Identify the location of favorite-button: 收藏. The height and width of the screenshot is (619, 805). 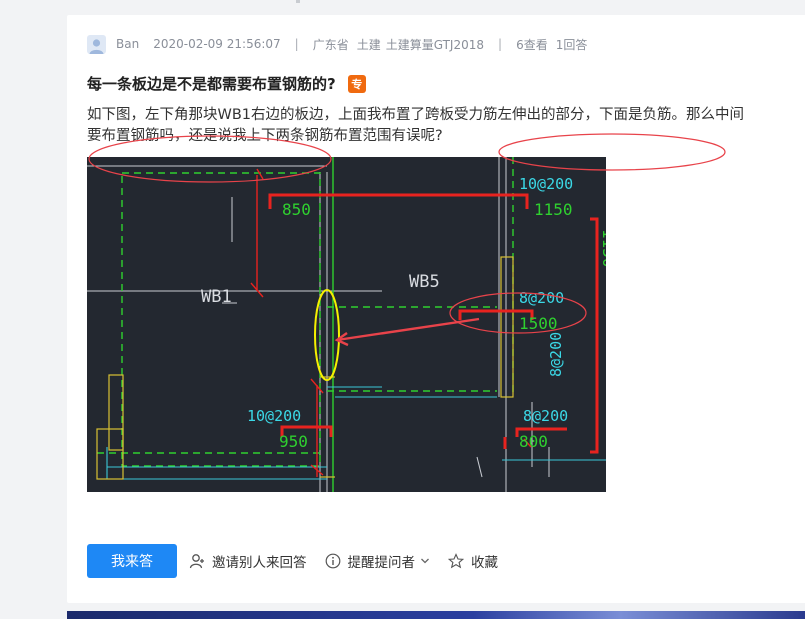
(473, 561).